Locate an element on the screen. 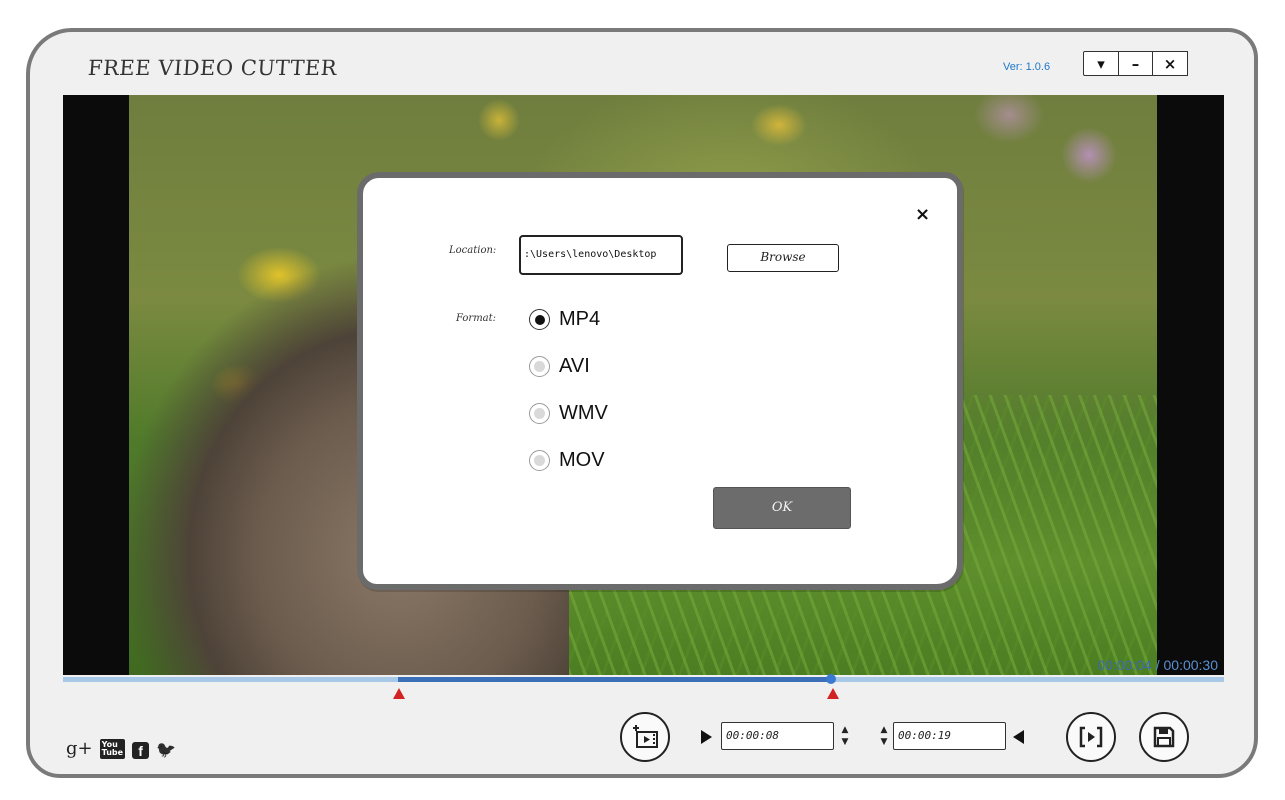  youtube-icon: You Tube is located at coordinates (112, 749).